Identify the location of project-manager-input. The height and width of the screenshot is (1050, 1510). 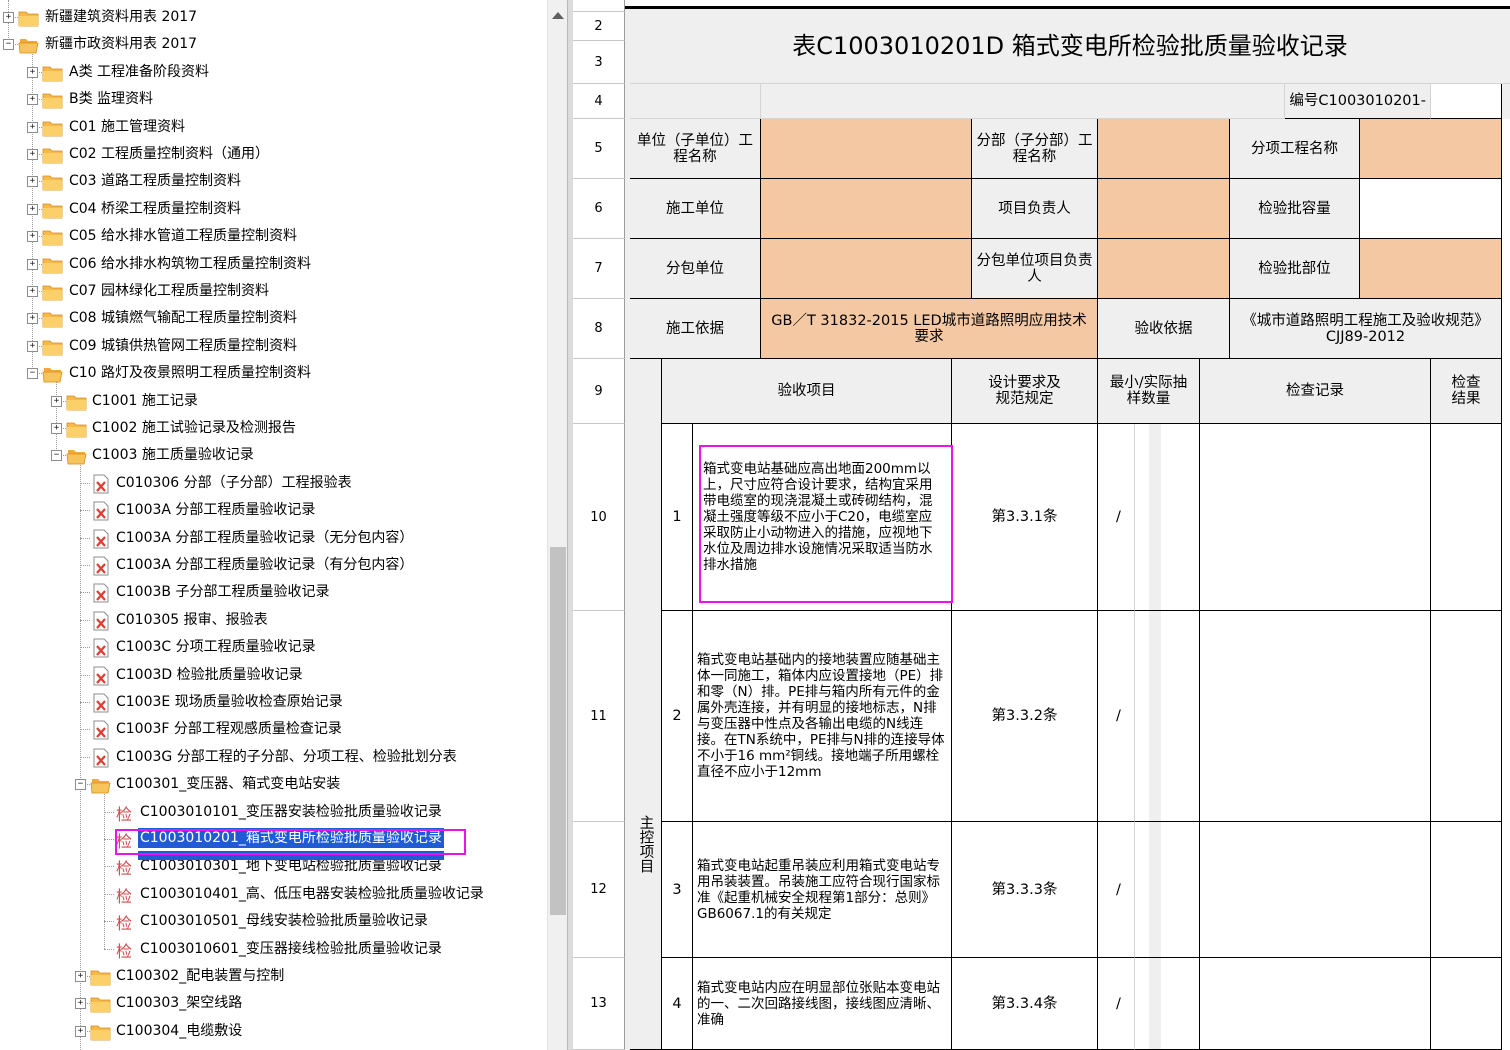
(1164, 209).